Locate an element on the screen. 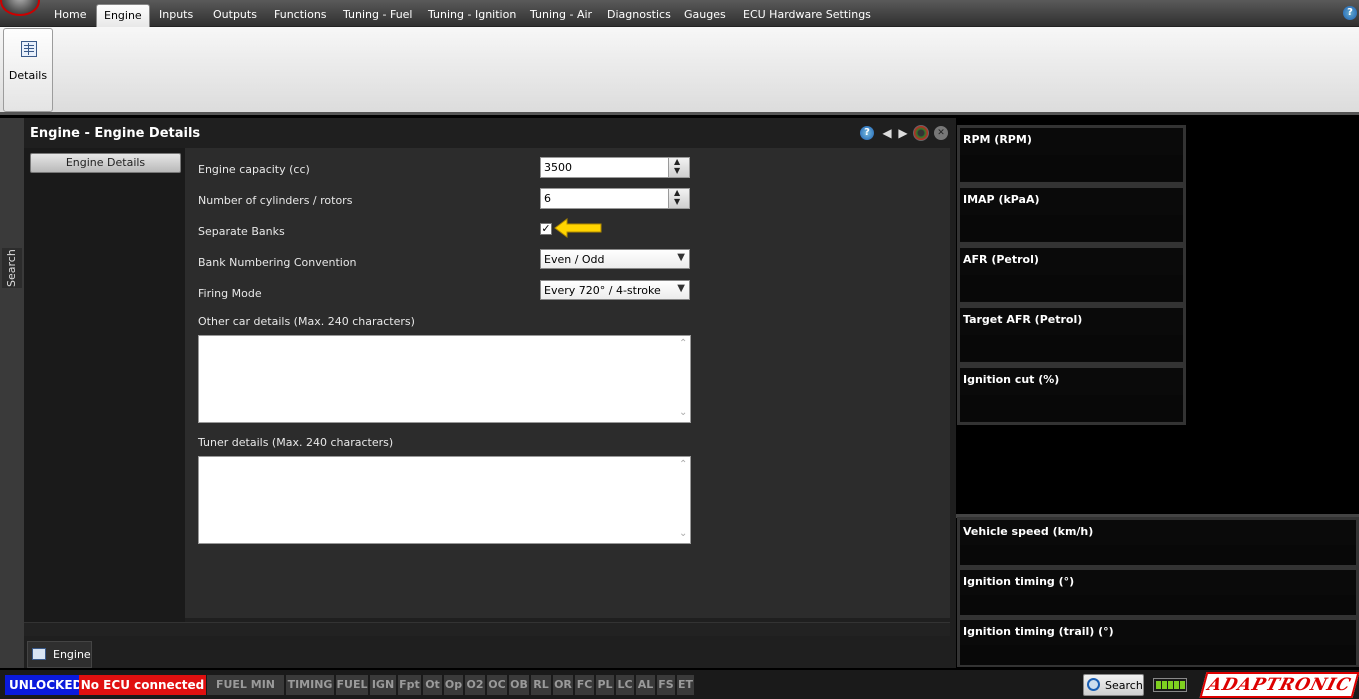 The image size is (1359, 699). nav-item-engine-details: Engine Details is located at coordinates (105, 163).